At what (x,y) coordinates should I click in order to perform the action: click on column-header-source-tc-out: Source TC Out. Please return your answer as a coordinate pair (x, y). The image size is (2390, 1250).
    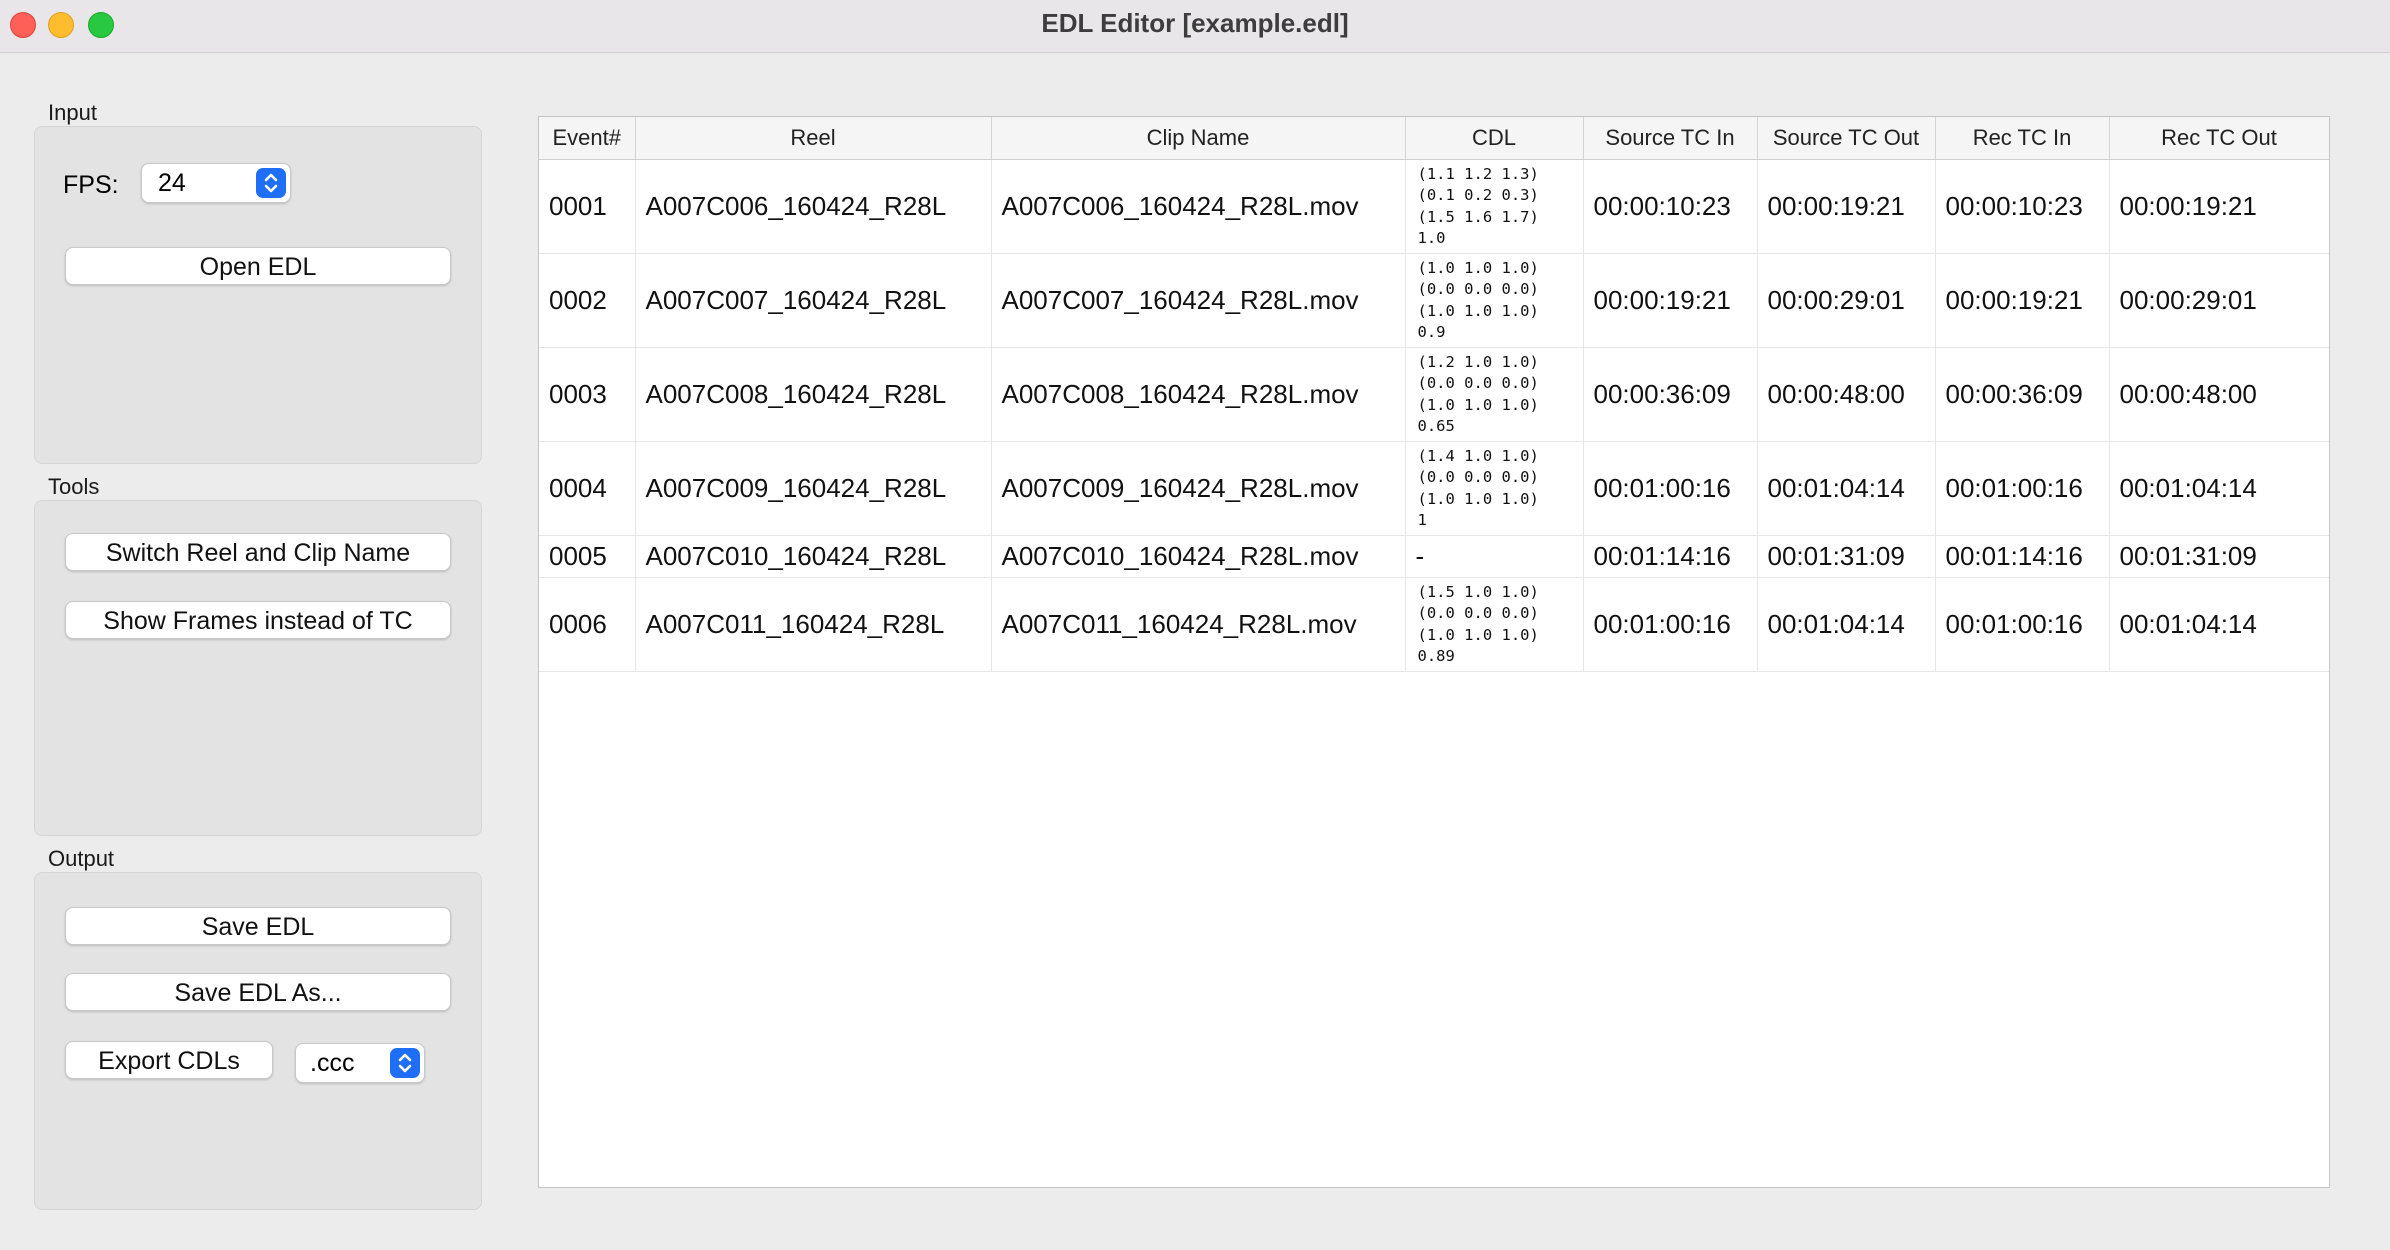
    Looking at the image, I should click on (1846, 138).